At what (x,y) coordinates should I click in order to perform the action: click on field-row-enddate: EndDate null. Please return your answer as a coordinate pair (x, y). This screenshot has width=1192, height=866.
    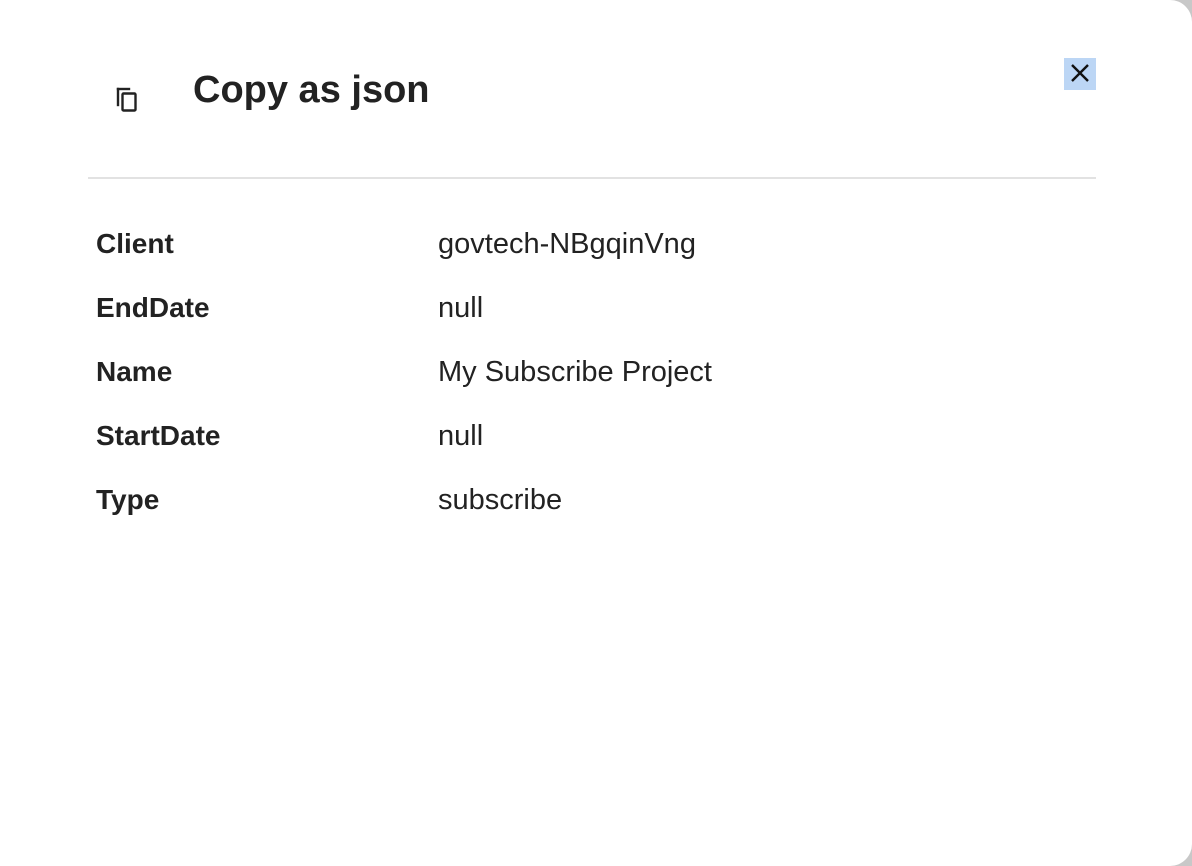
    Looking at the image, I should click on (596, 308).